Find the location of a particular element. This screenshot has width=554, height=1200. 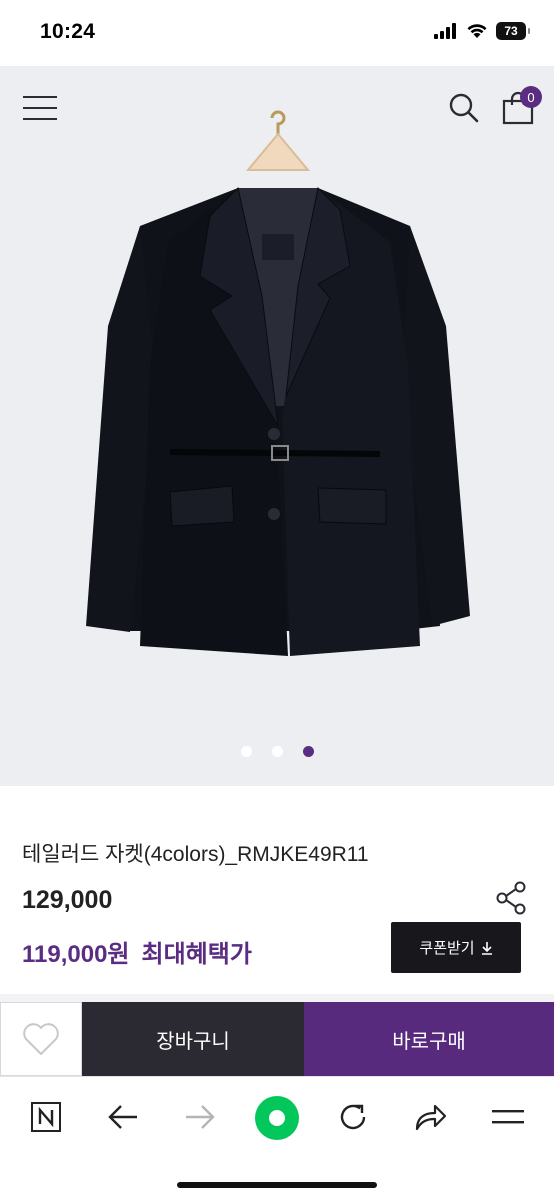

sale-price-label: 최대혜택가 is located at coordinates (196, 954).